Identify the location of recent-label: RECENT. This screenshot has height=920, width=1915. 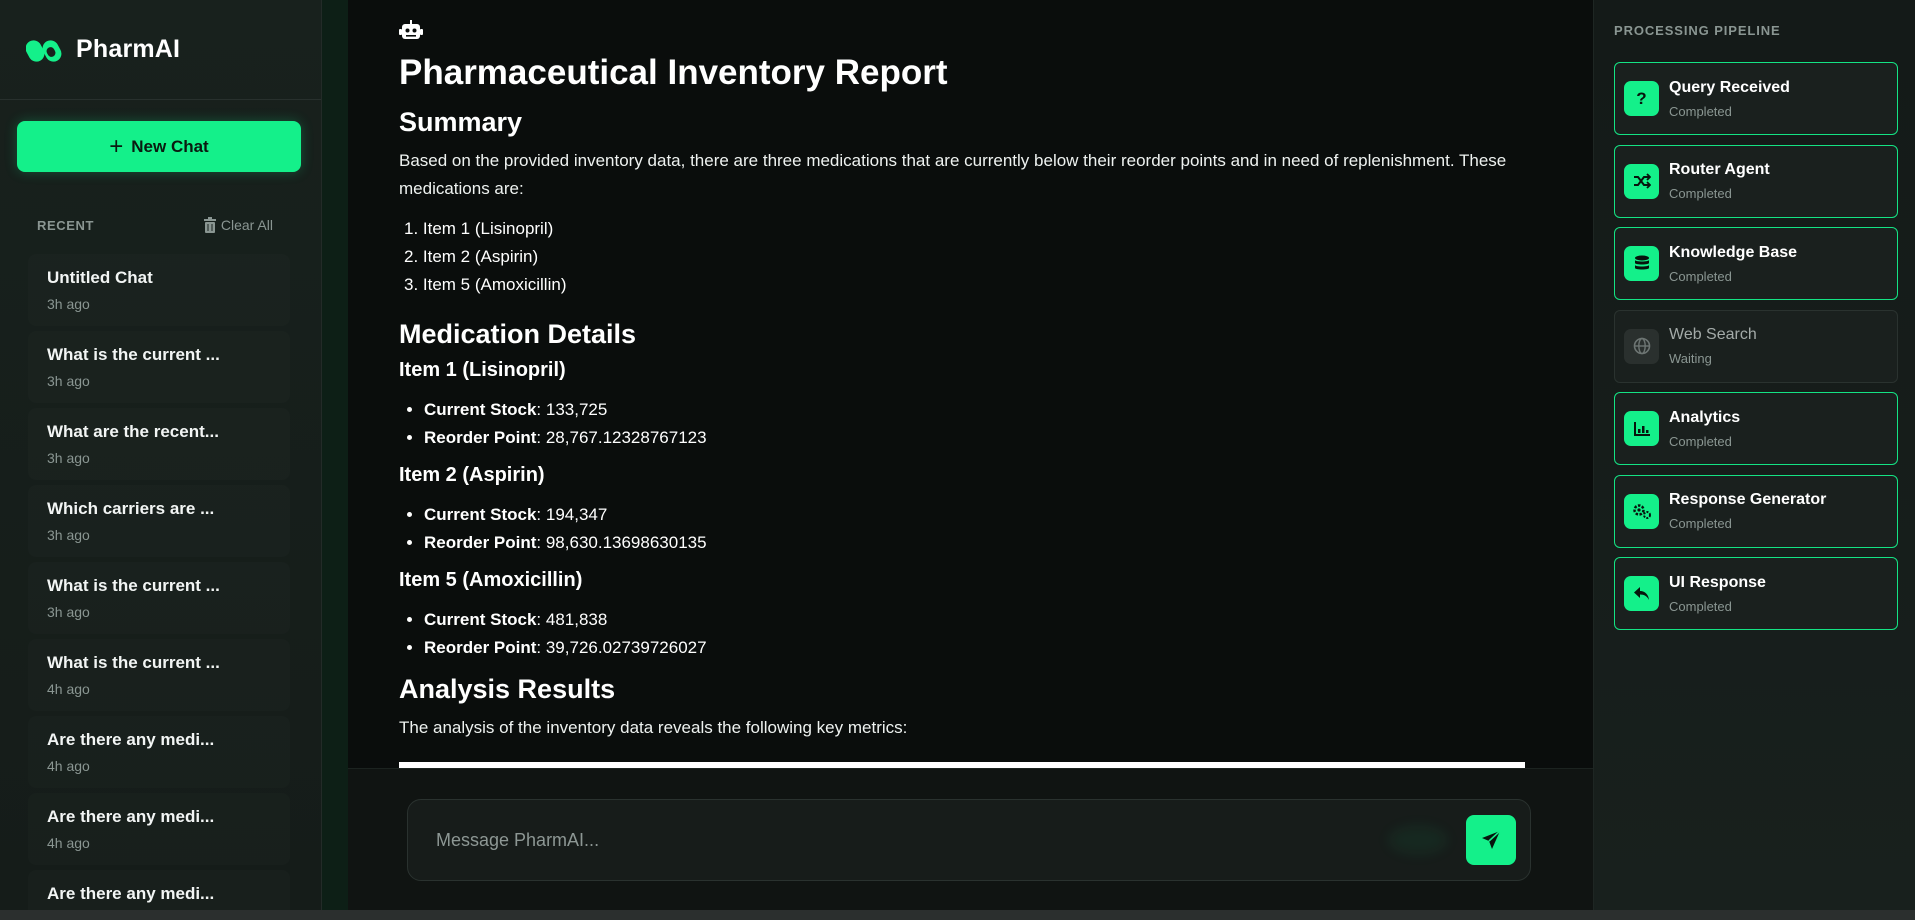
(66, 225).